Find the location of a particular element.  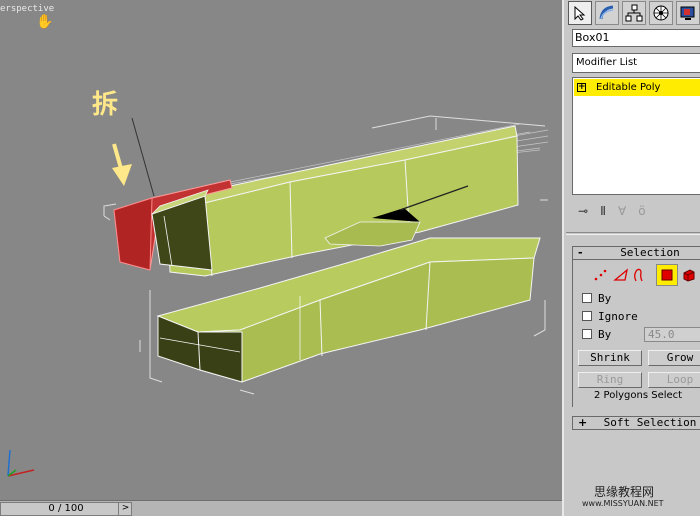

hierarchy-icon is located at coordinates (634, 13).